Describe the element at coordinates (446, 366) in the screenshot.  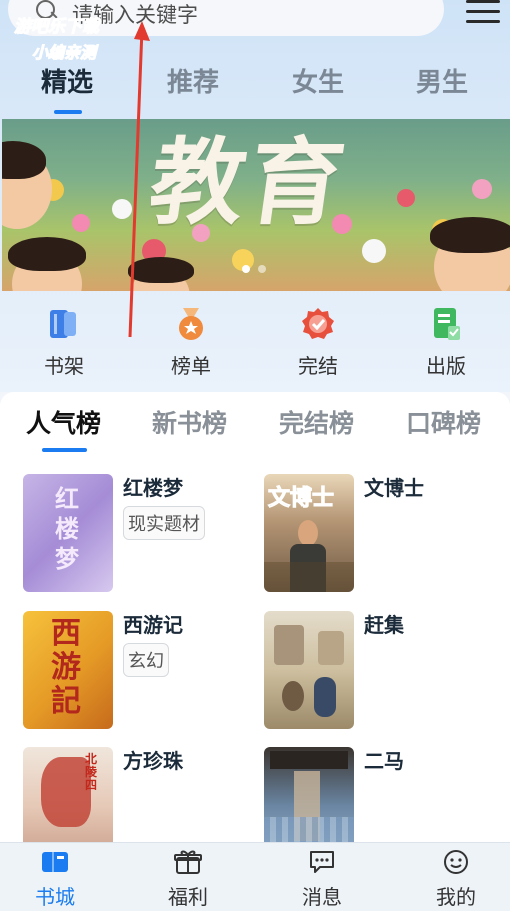
I see `quick-entry-label: 出版` at that location.